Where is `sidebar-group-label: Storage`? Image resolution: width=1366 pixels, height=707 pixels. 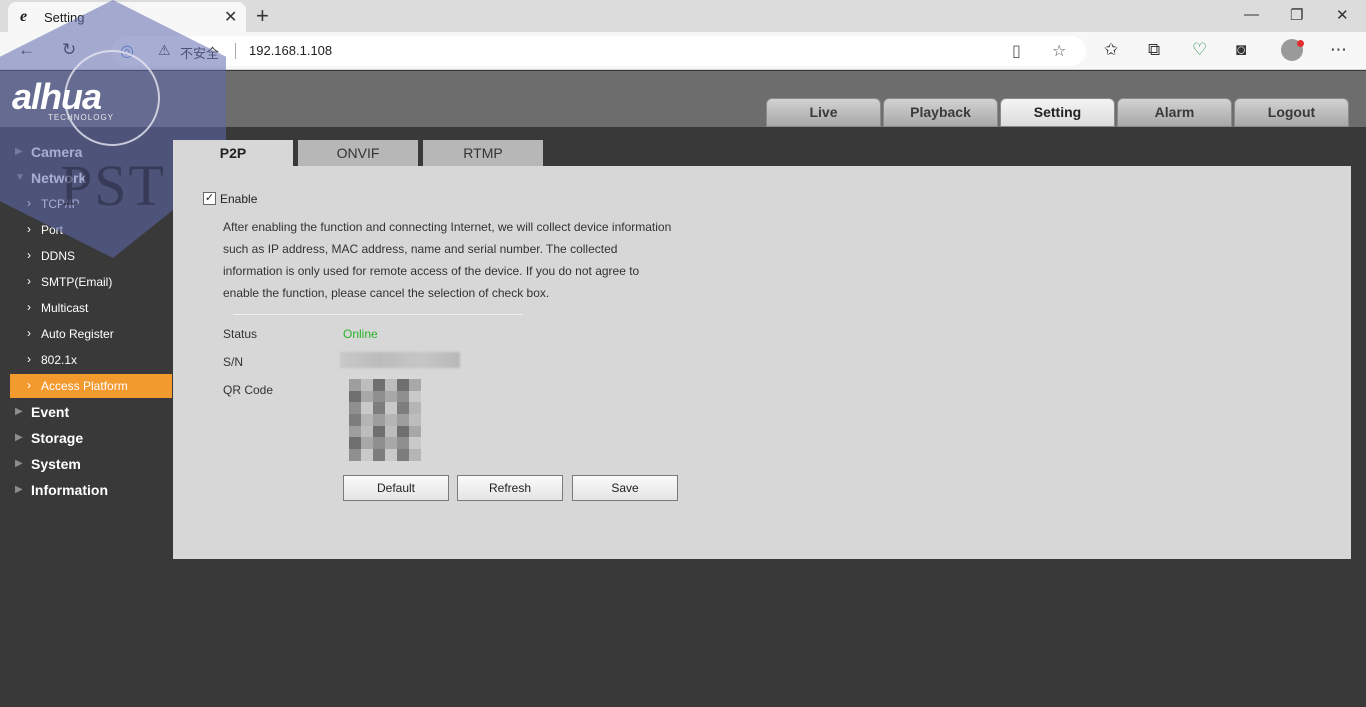 sidebar-group-label: Storage is located at coordinates (57, 438).